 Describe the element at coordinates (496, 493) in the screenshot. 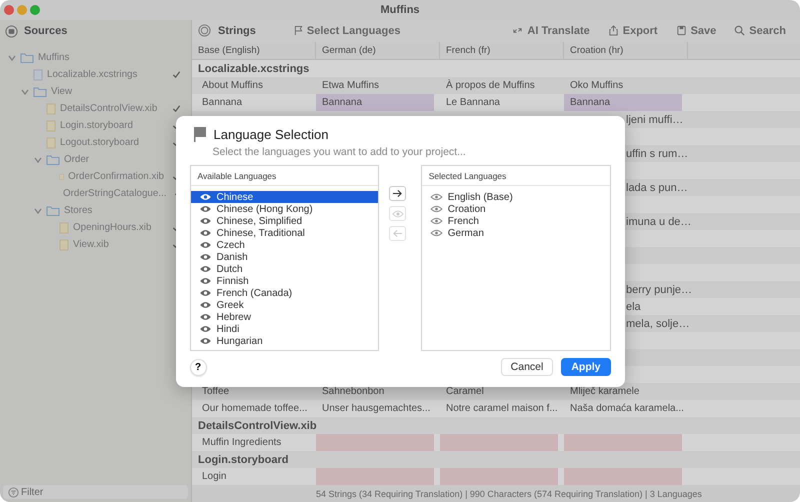

I see `status-bar: 54 Strings (34 Requiring Translation) | 990 Characters (574 Requiring Translation) | 3 Languages` at that location.